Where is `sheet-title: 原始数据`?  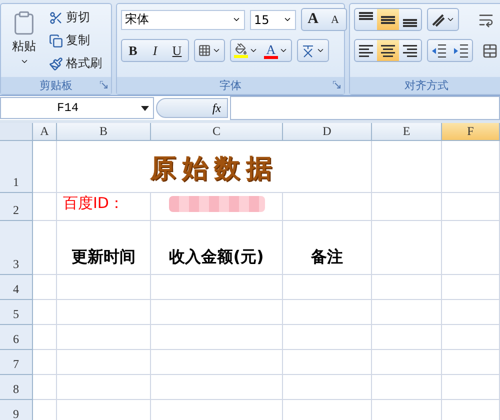 sheet-title: 原始数据 is located at coordinates (214, 169).